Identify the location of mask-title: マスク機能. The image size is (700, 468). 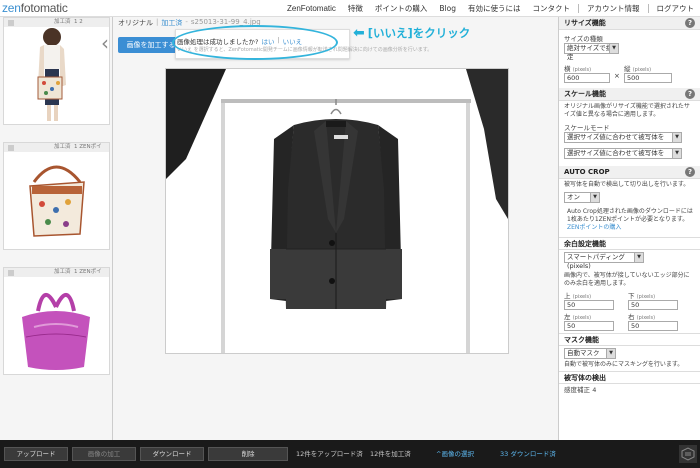
(581, 340).